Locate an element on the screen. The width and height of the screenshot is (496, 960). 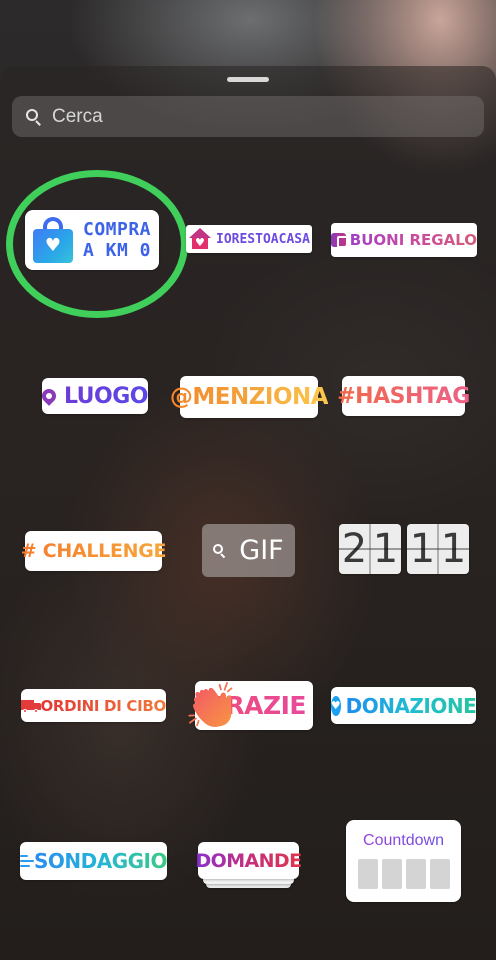
sticker-hashtag-label: #HASHTAG is located at coordinates (403, 396).